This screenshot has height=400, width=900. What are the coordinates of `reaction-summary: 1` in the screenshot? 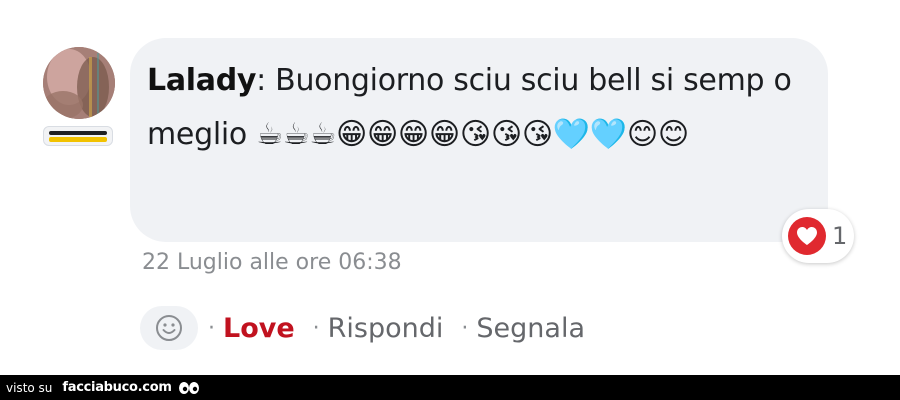 It's located at (818, 236).